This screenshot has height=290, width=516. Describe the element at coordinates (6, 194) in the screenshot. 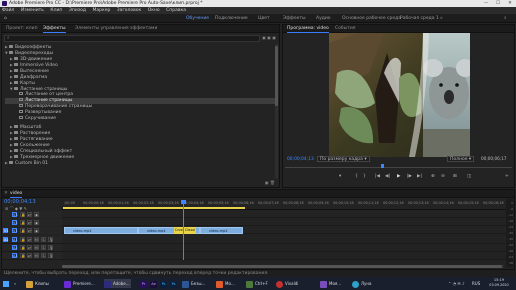

I see `close-tab-icon: ✕` at that location.